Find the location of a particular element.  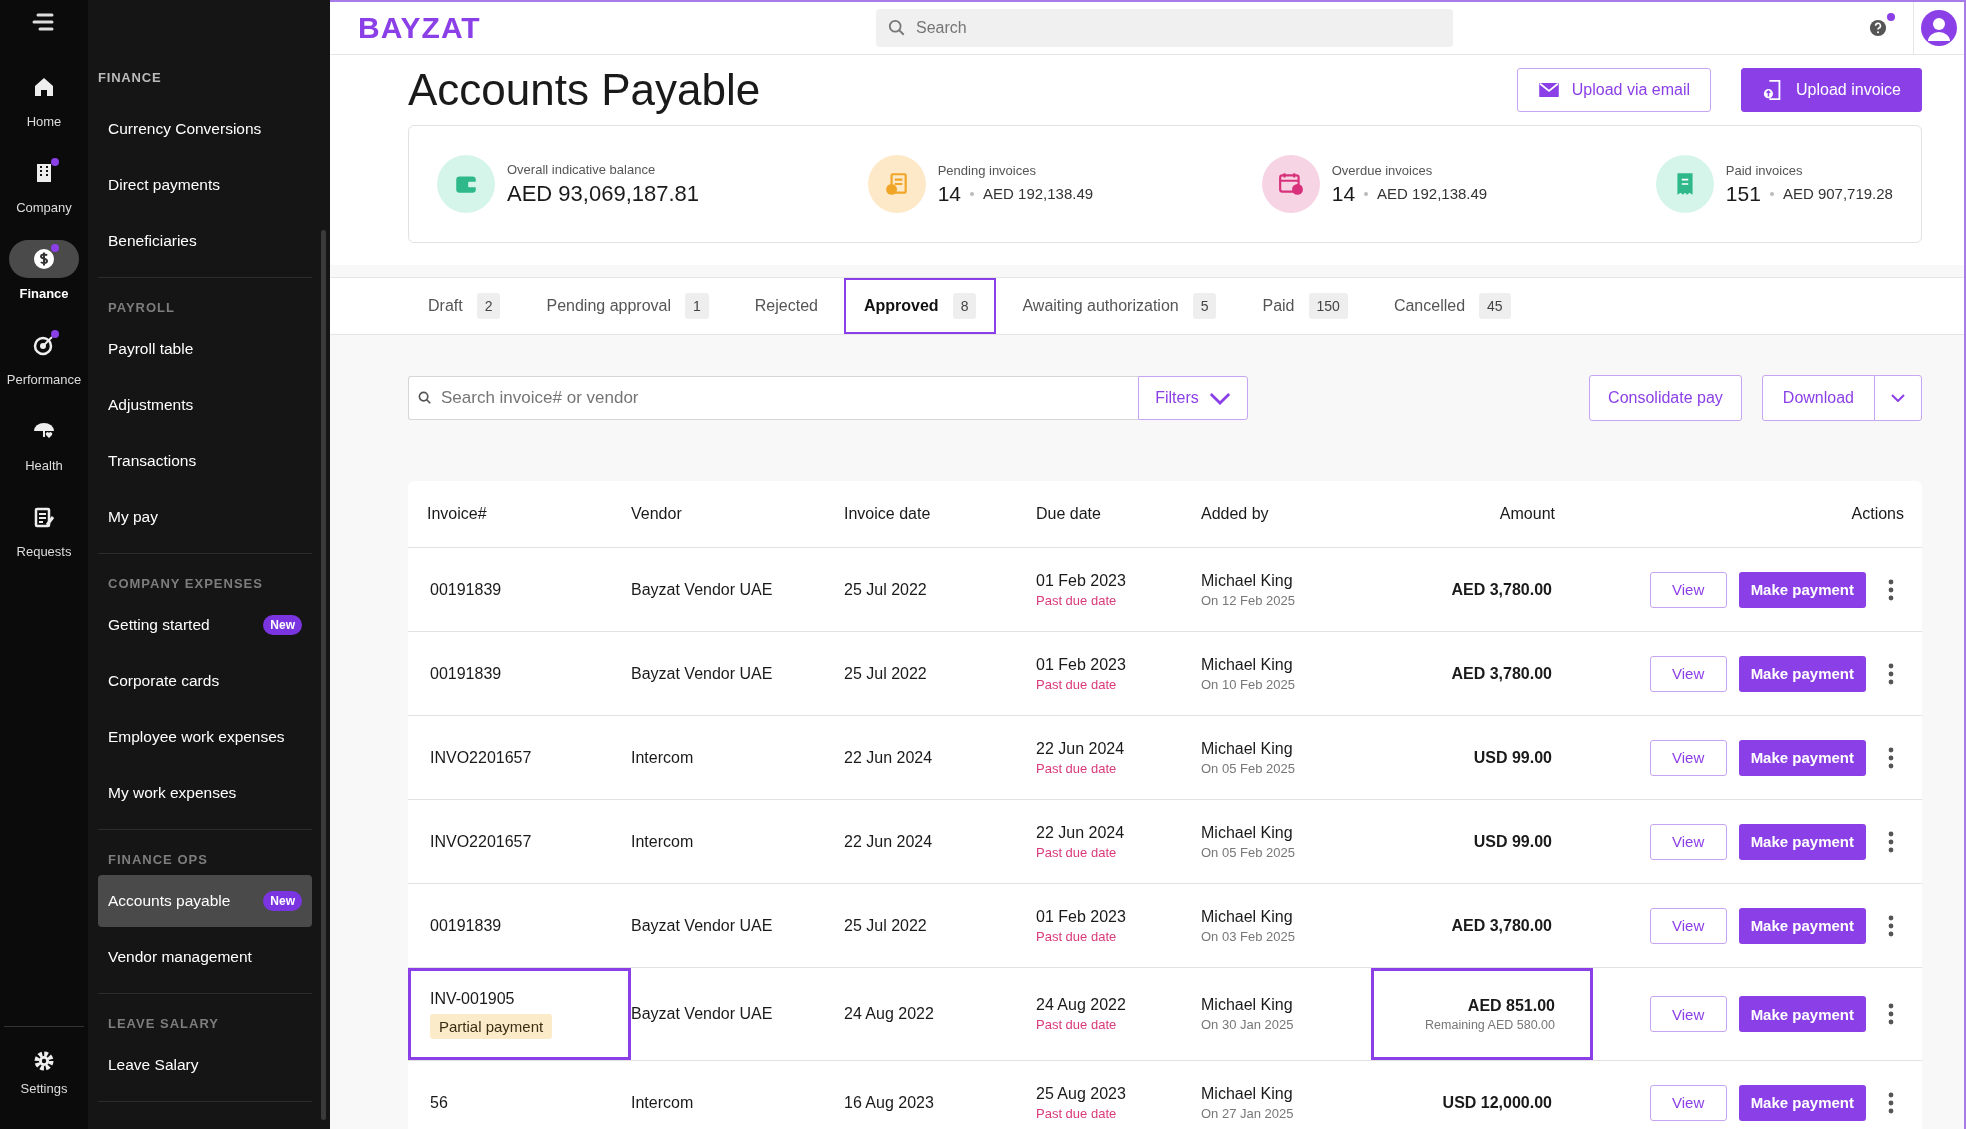

column-header: Due date is located at coordinates (1069, 514).